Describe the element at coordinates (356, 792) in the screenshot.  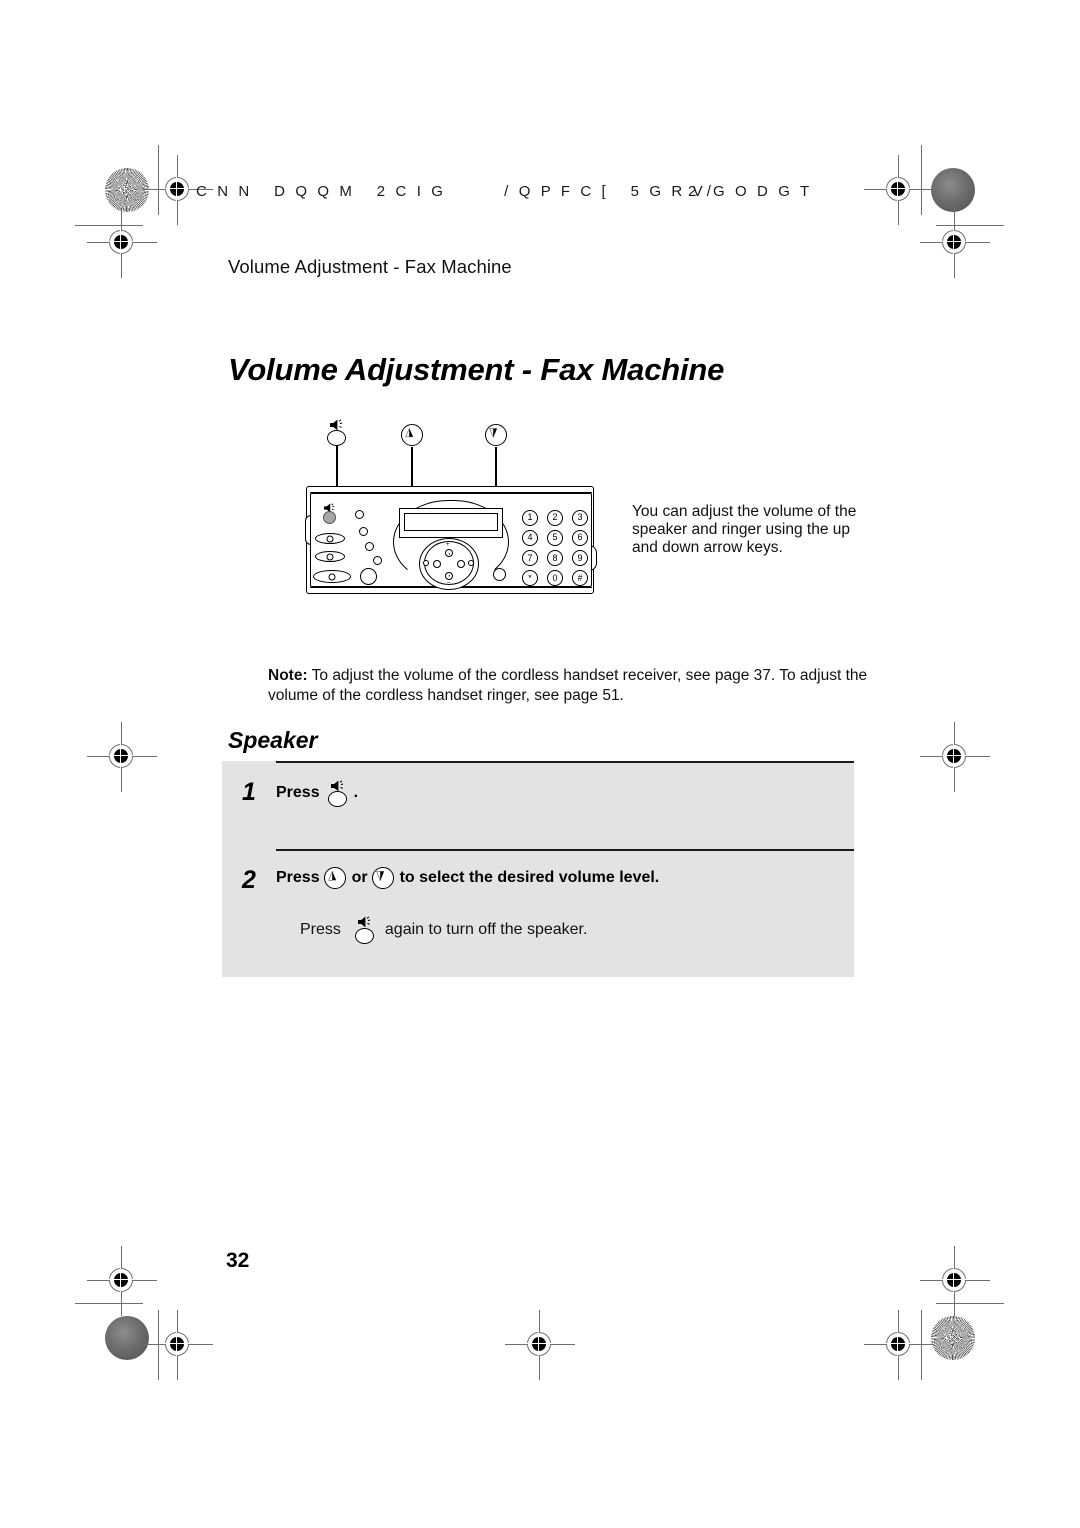
I see `step-1-text-after: .` at that location.